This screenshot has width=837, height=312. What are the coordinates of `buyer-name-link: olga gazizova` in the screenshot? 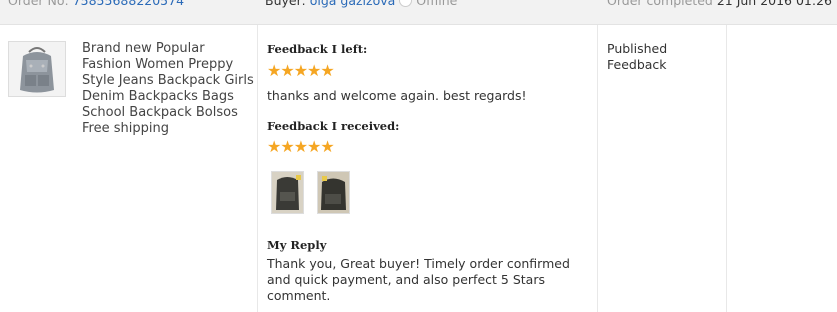 It's located at (353, 4).